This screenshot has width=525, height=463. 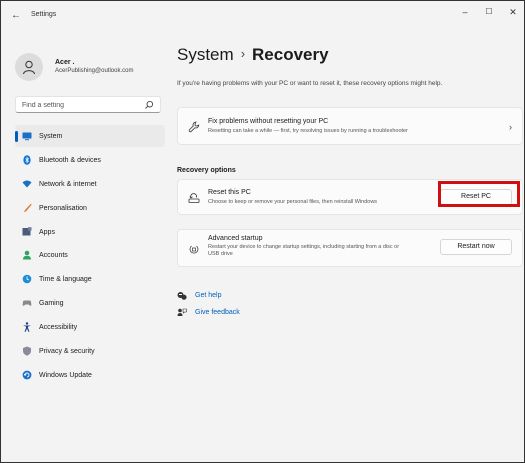 What do you see at coordinates (206, 170) in the screenshot?
I see `section-title: Recovery options` at bounding box center [206, 170].